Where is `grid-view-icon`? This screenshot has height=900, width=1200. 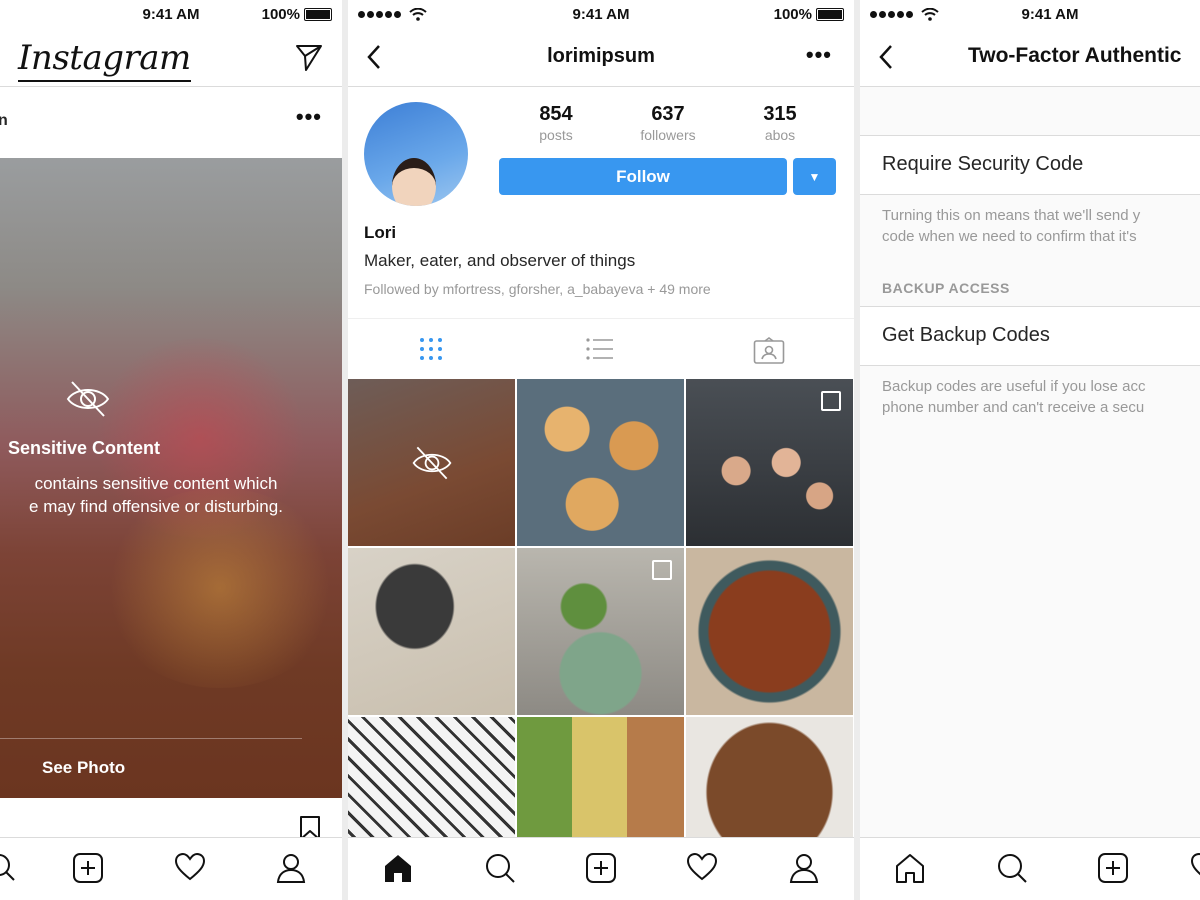 grid-view-icon is located at coordinates (431, 349).